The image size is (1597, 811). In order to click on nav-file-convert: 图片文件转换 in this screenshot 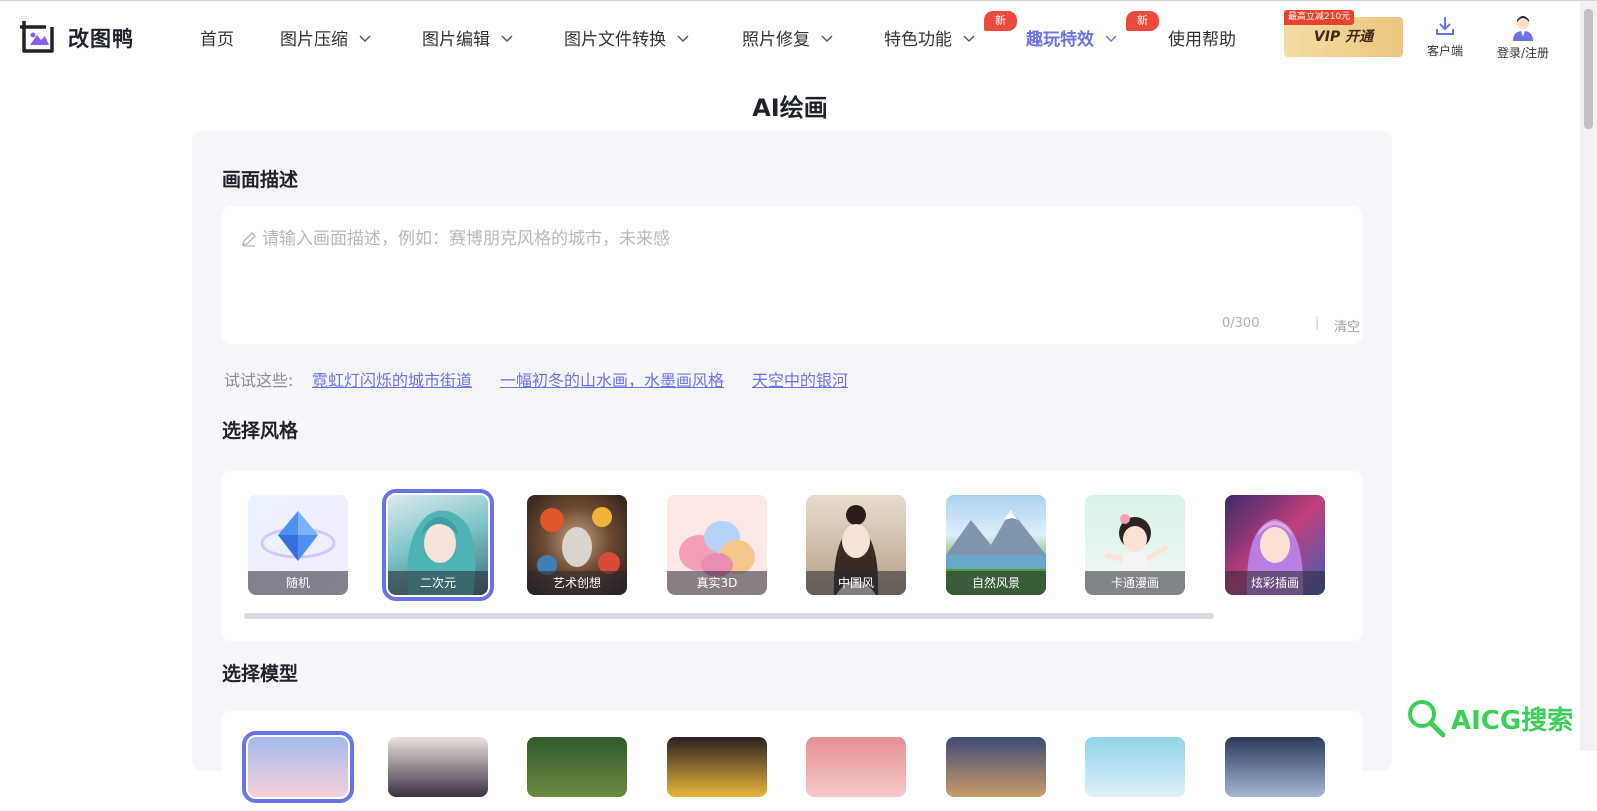, I will do `click(627, 37)`.